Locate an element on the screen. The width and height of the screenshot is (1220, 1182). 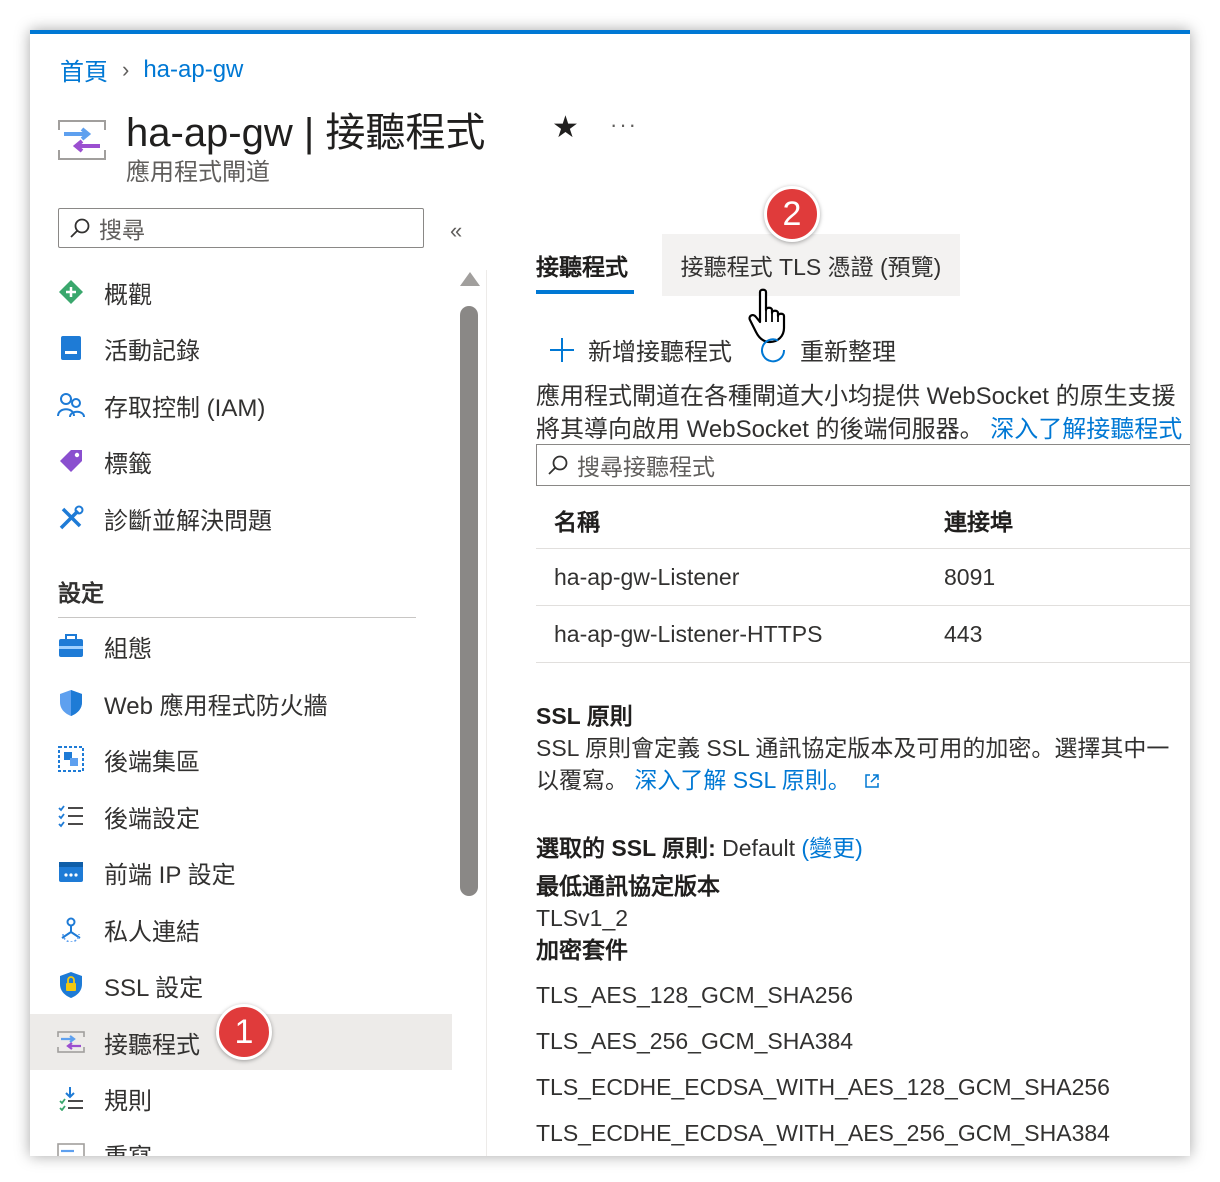
step-badge-2: 2 is located at coordinates (792, 214).